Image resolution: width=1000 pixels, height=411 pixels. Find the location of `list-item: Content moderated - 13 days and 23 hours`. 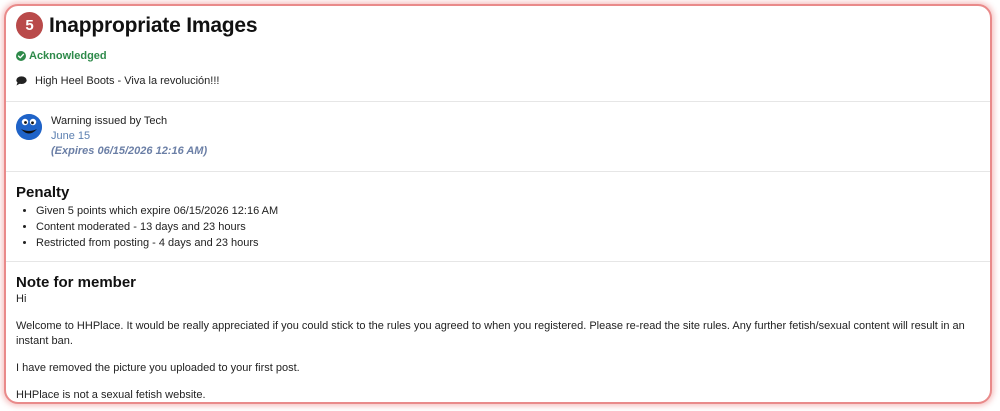

list-item: Content moderated - 13 days and 23 hours is located at coordinates (157, 227).